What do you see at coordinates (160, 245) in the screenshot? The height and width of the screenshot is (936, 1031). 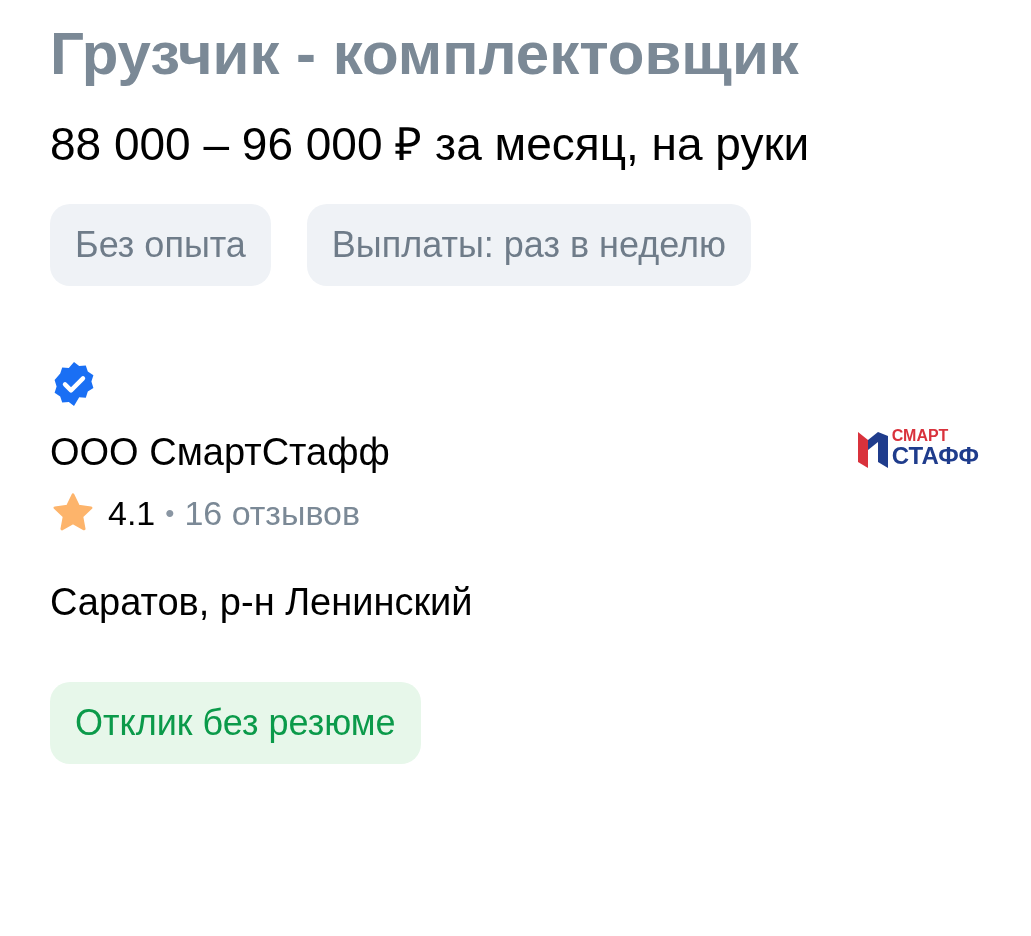 I see `tag: Без опыта` at bounding box center [160, 245].